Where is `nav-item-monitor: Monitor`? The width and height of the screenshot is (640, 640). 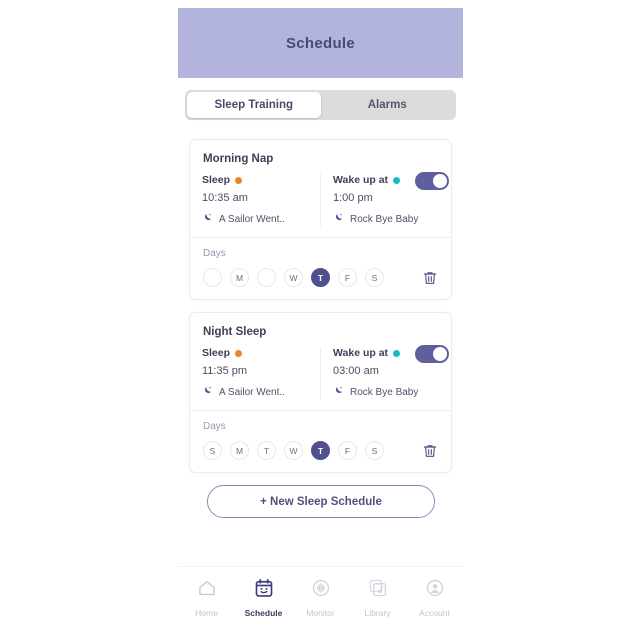 nav-item-monitor: Monitor is located at coordinates (320, 598).